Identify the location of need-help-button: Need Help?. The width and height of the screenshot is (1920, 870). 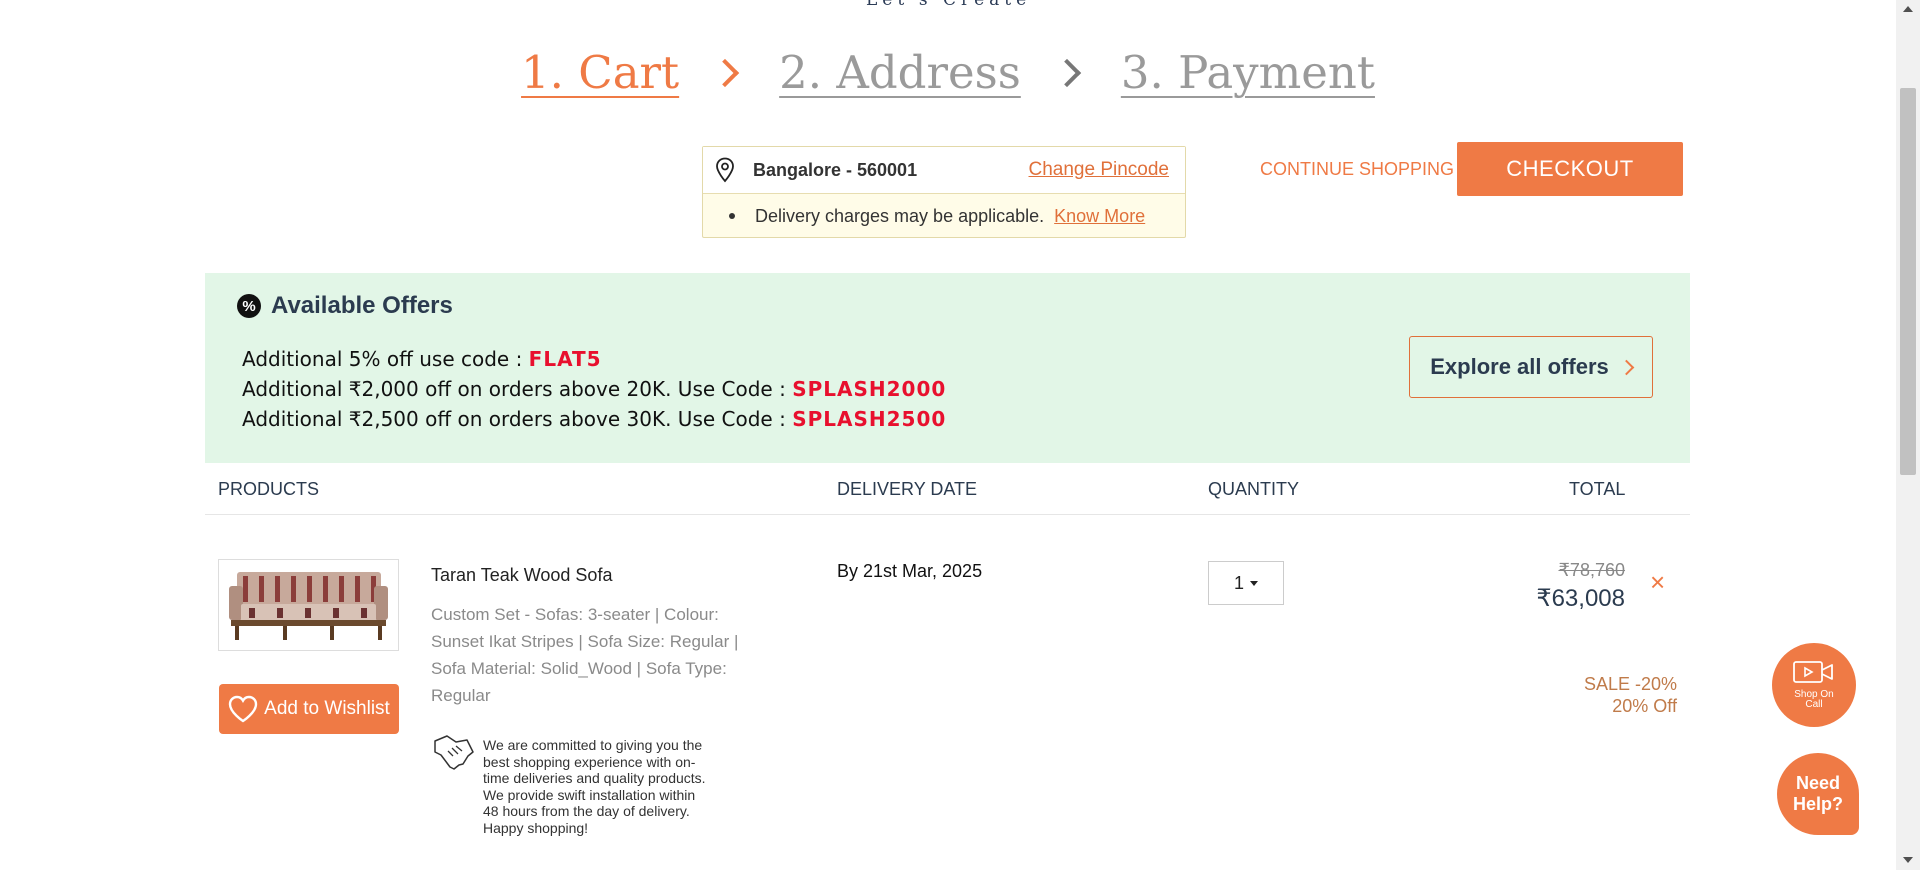
(1818, 794).